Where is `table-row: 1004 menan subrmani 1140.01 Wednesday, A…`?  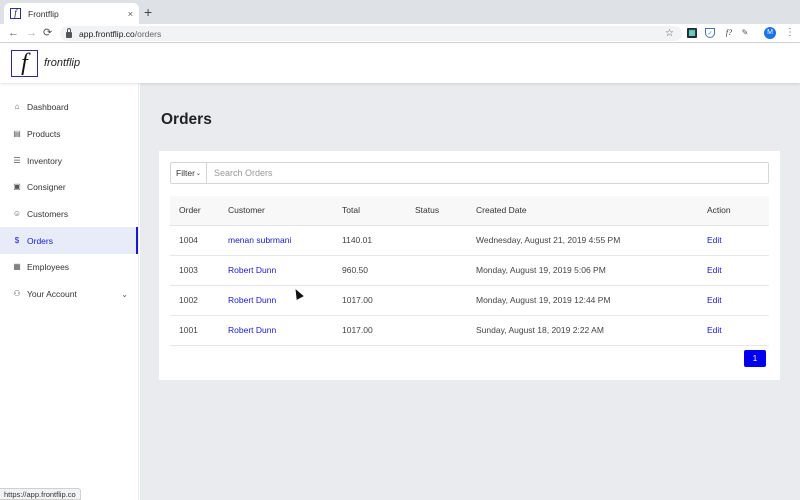 table-row: 1004 menan subrmani 1140.01 Wednesday, A… is located at coordinates (469, 240).